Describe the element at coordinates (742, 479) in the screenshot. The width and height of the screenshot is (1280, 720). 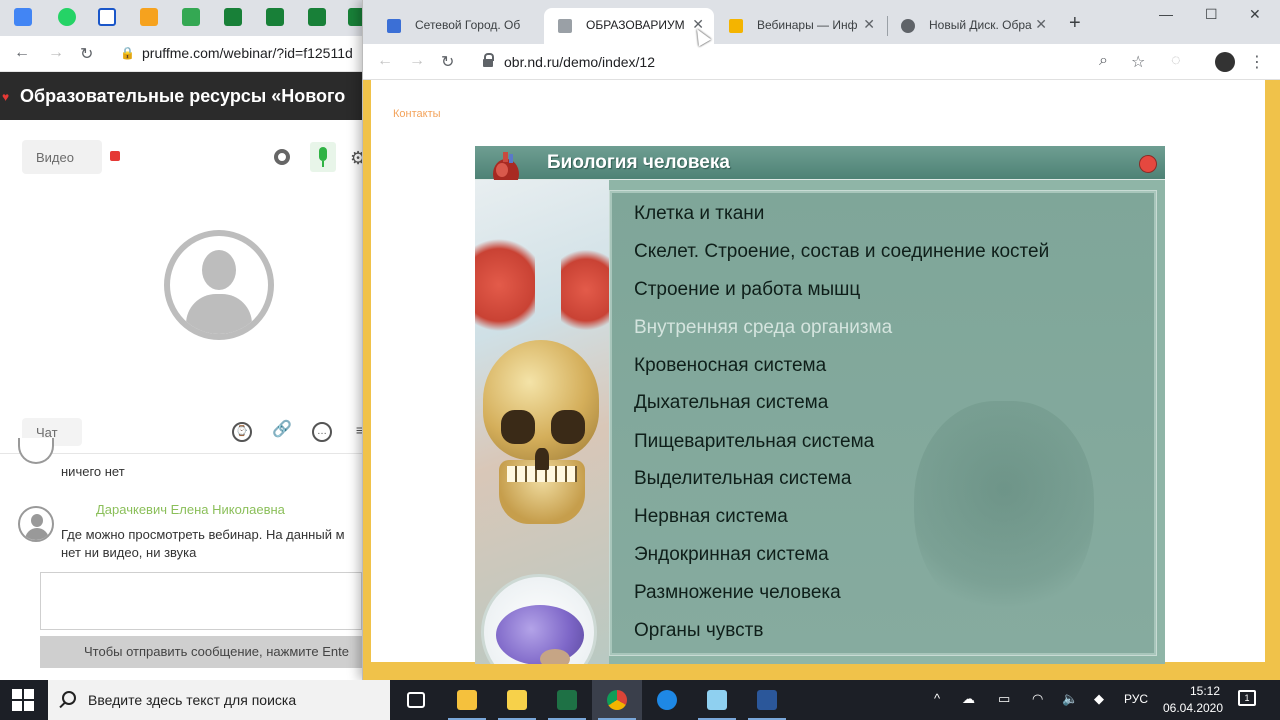
I see `menu-item-excretory: Выделительная система` at that location.